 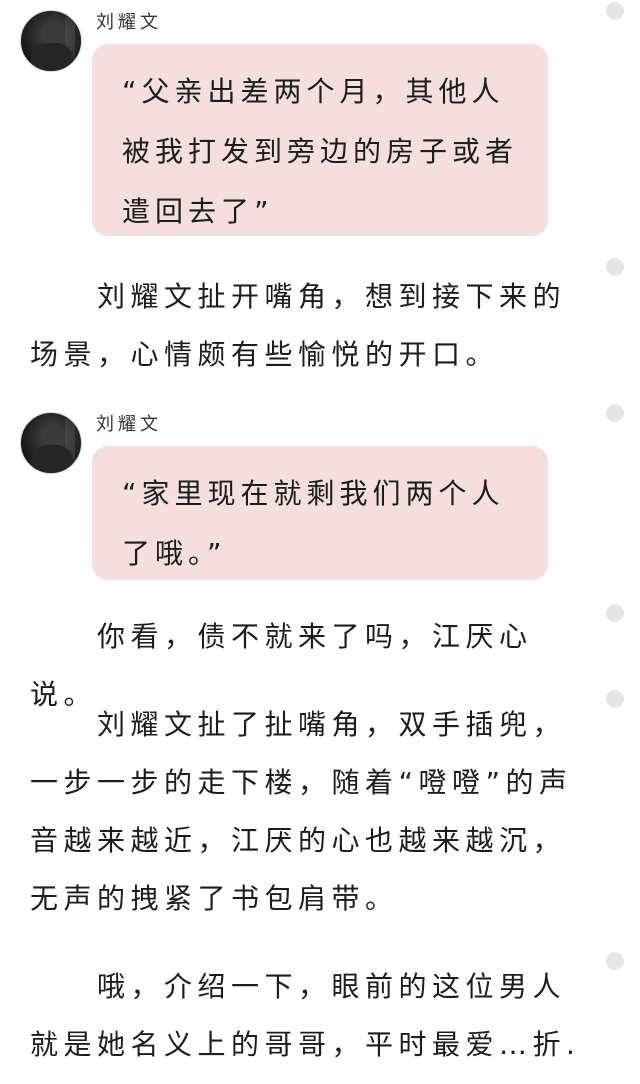 What do you see at coordinates (298, 325) in the screenshot?
I see `narrative-paragraph: 刘耀文扯开嘴角，想到接下来的场景，心情颇有些愉悦的开口。` at bounding box center [298, 325].